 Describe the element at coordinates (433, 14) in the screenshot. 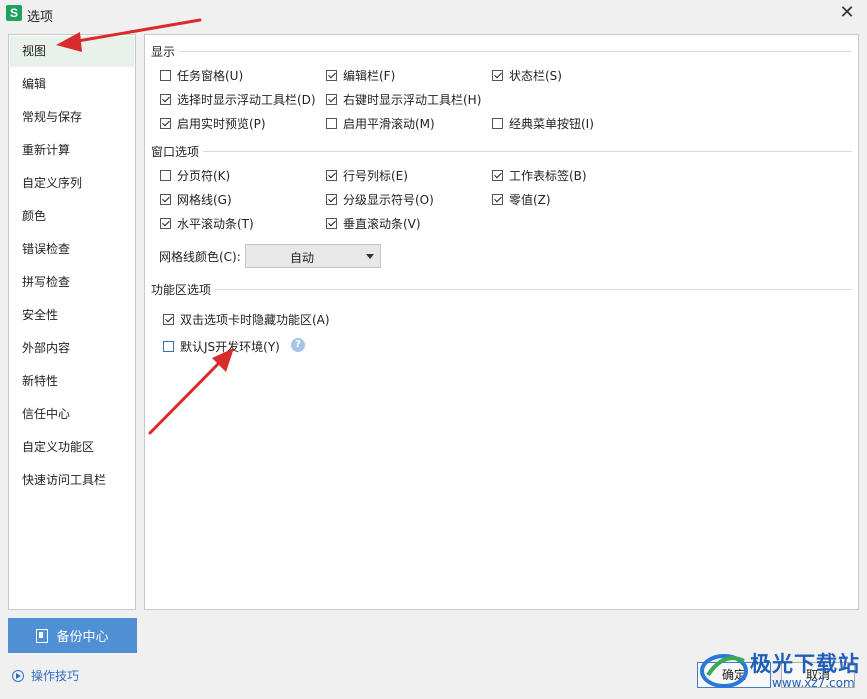

I see `title-bar: S 选项 ✕` at that location.